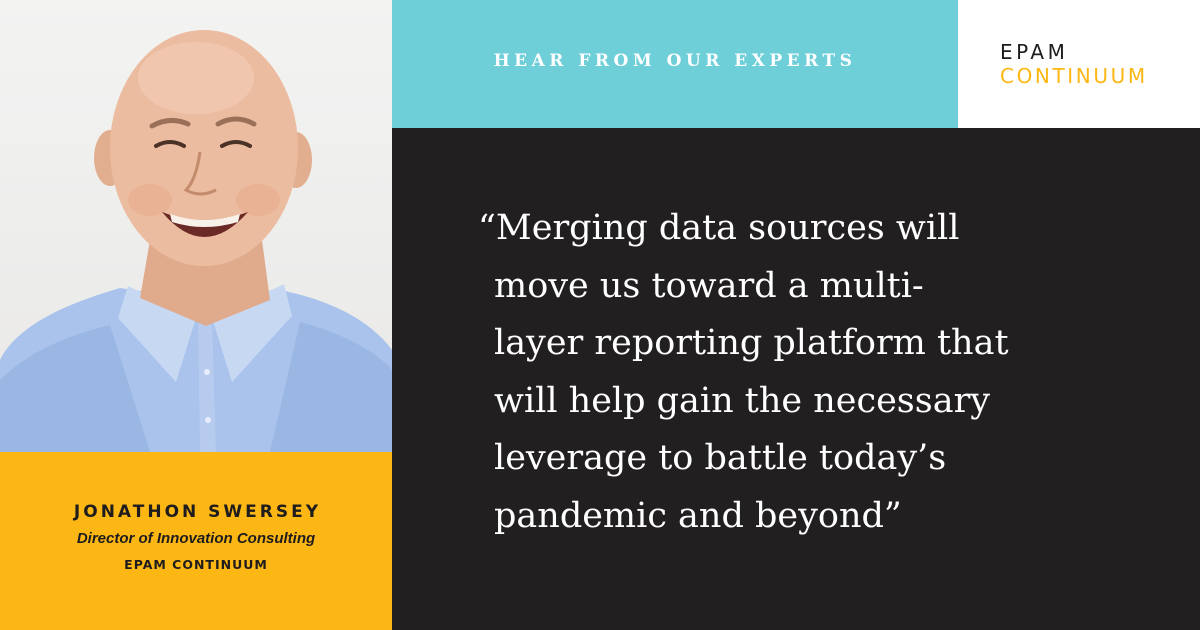 Image resolution: width=1200 pixels, height=630 pixels. Describe the element at coordinates (720, 458) in the screenshot. I see `quote-line: leverage to battle today’s` at that location.